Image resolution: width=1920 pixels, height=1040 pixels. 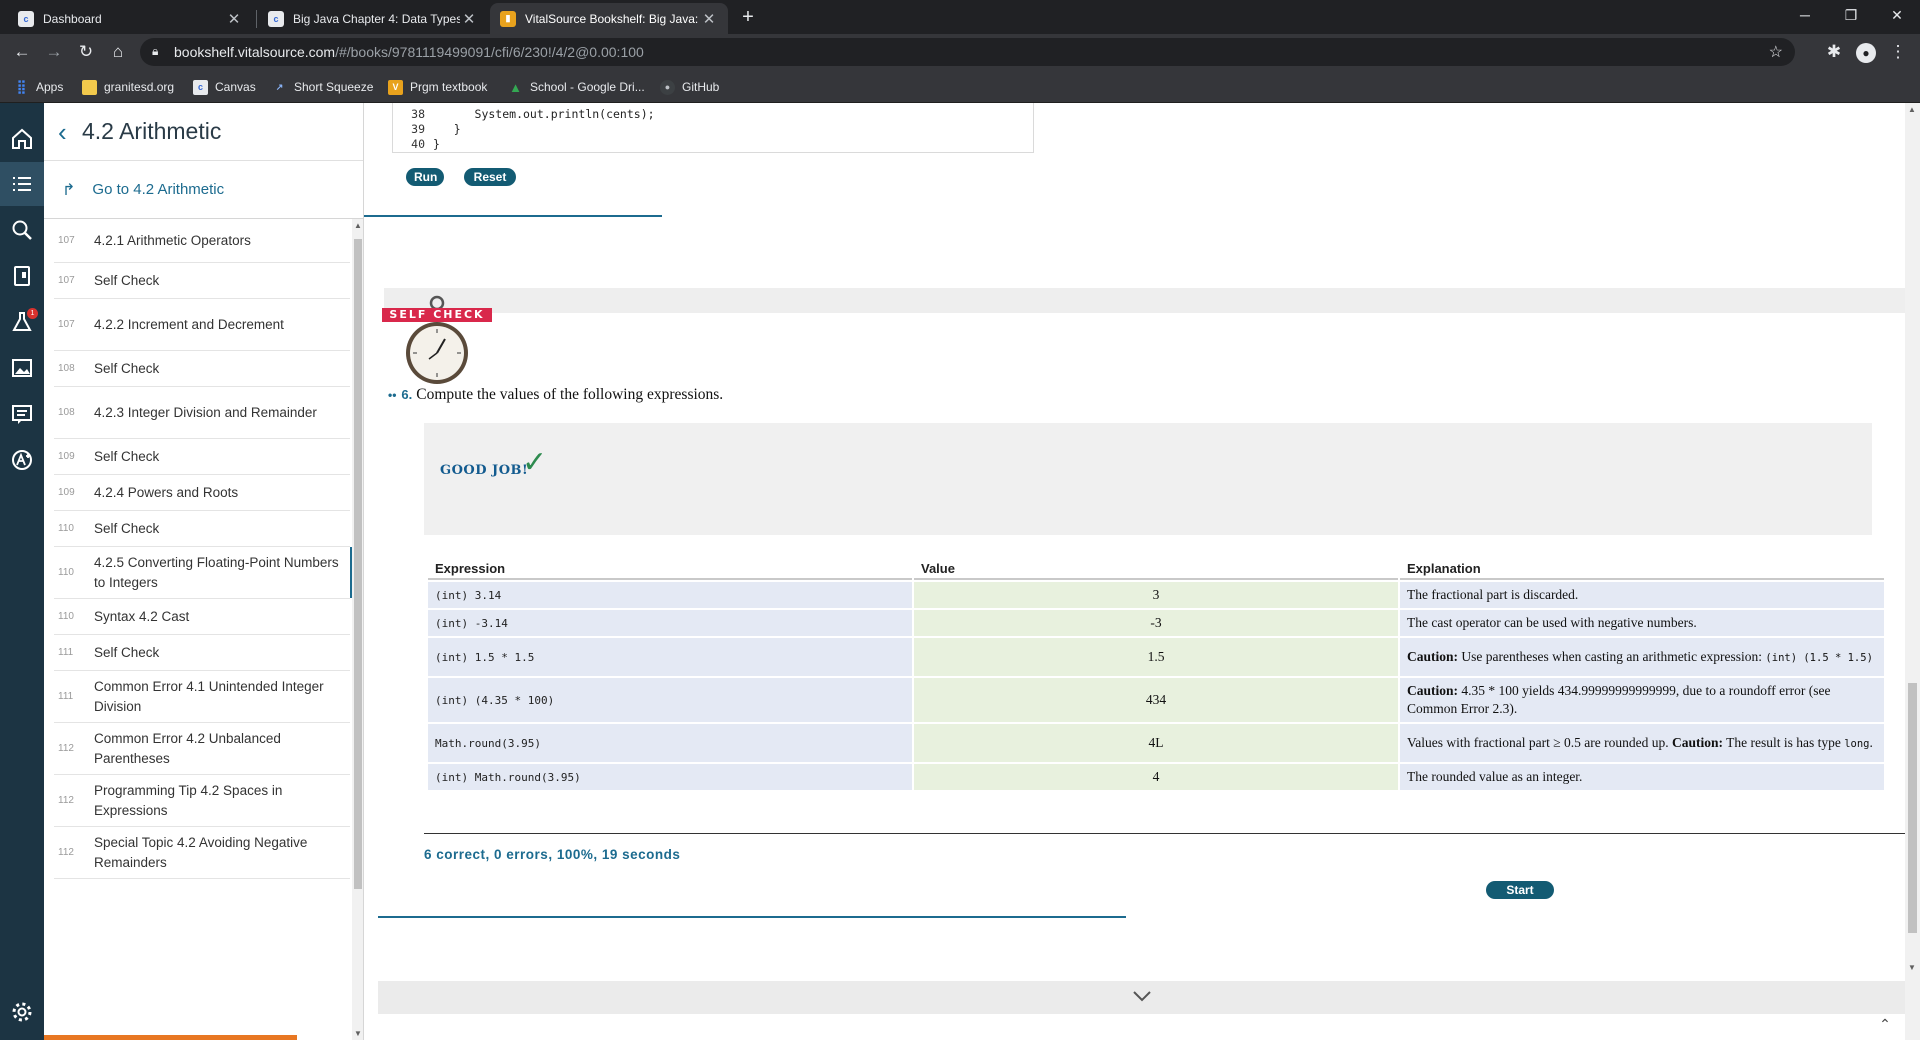 What do you see at coordinates (1912, 571) in the screenshot?
I see `page-scrollbar: ▲ ▼` at bounding box center [1912, 571].